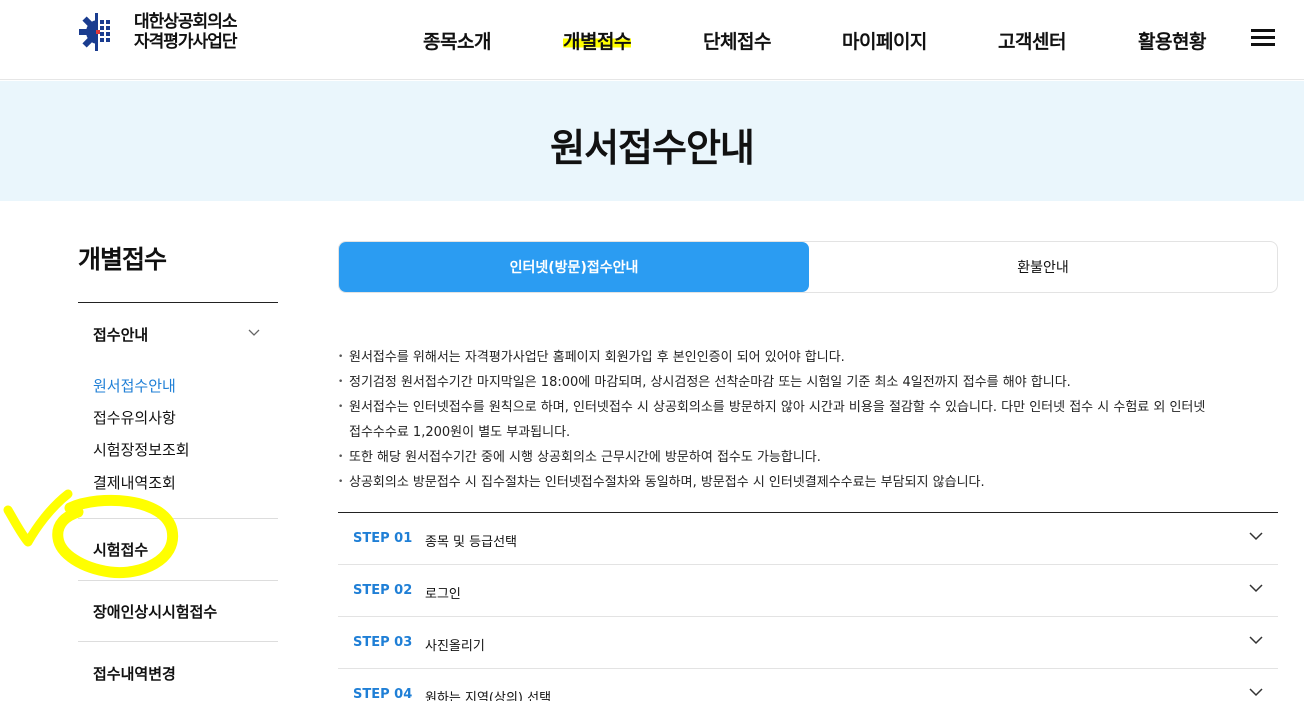  What do you see at coordinates (808, 643) in the screenshot?
I see `accordion-step-3: STEP 03 사진올리기` at bounding box center [808, 643].